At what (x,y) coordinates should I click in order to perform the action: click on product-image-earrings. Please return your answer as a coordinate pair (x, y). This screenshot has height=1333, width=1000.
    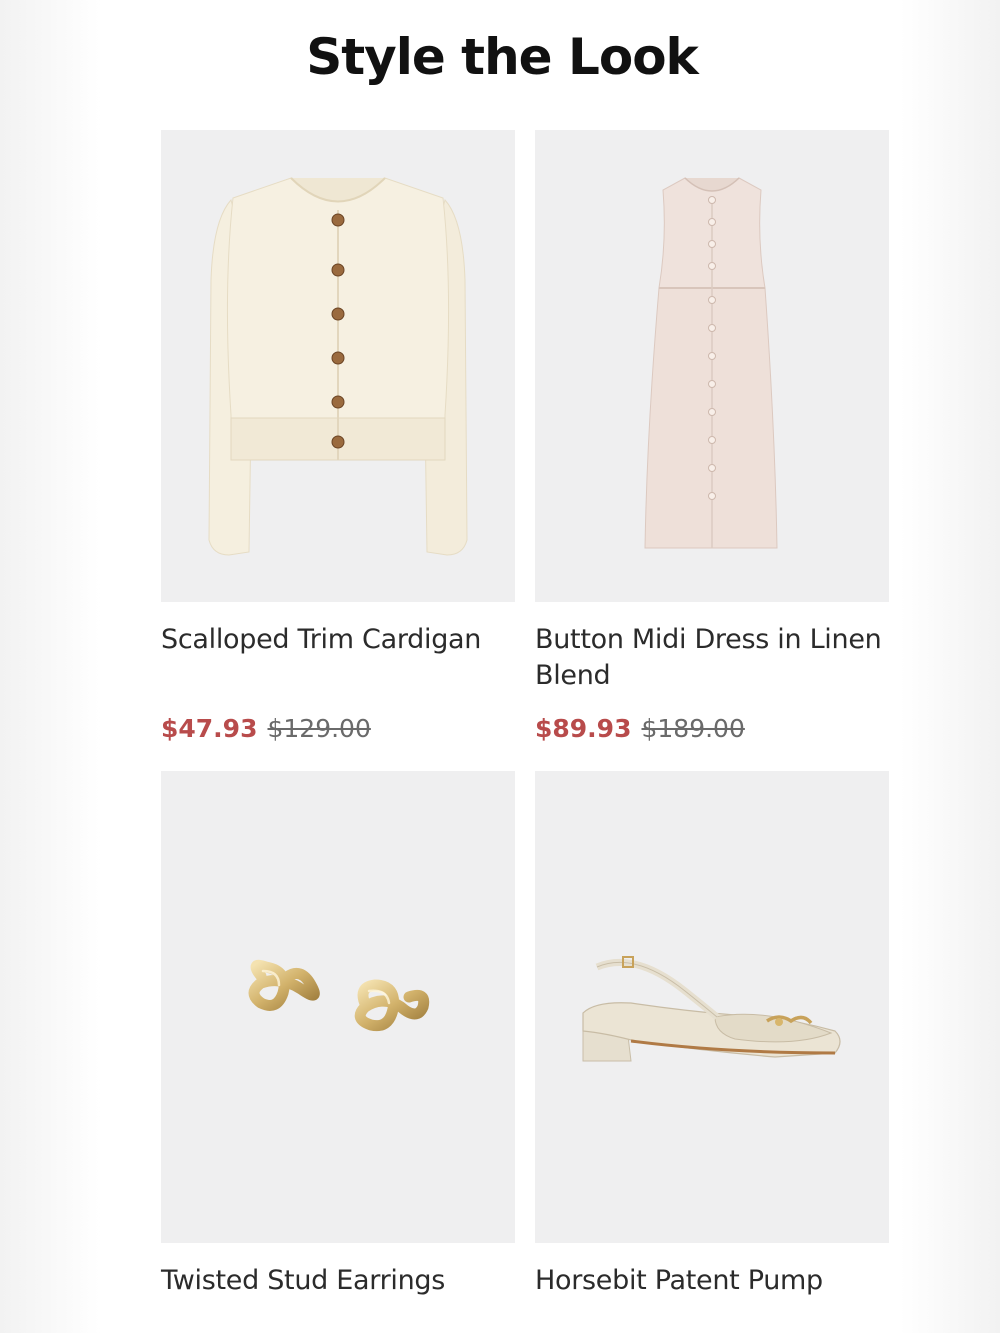
    Looking at the image, I should click on (338, 1007).